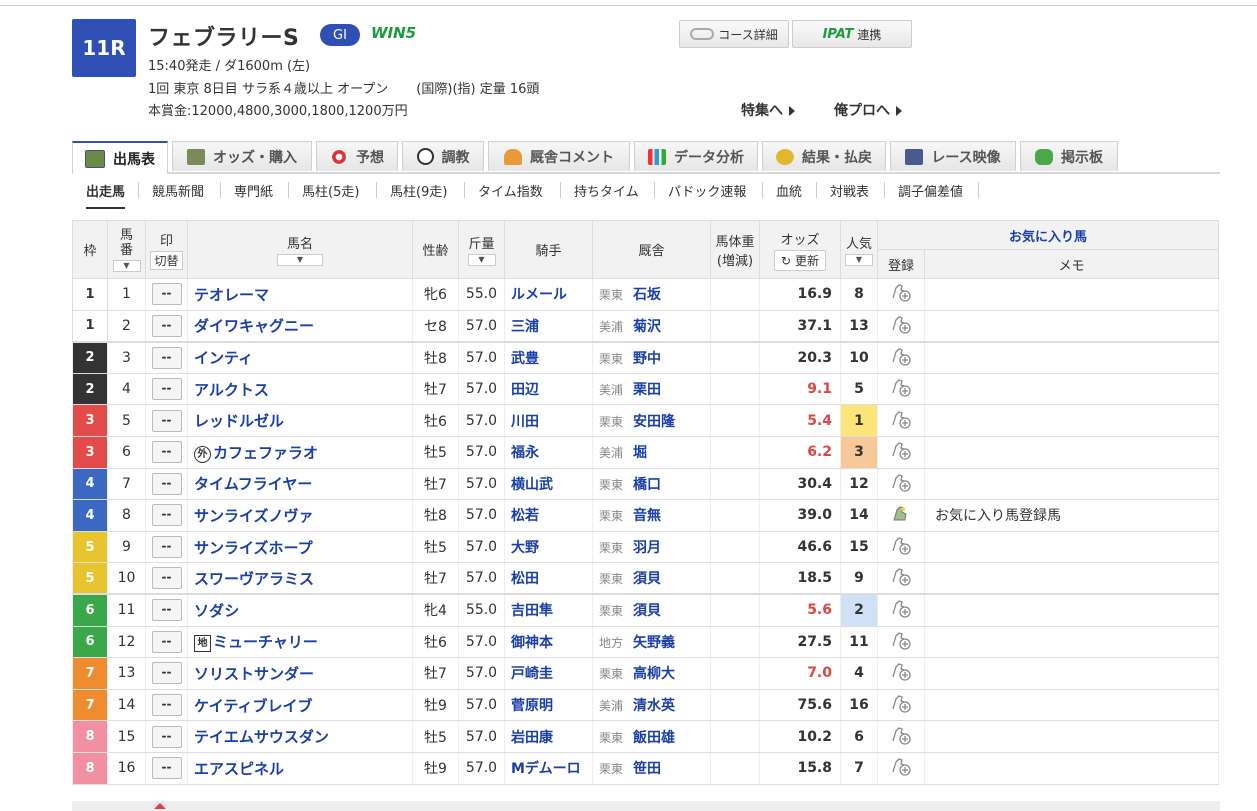 This screenshot has width=1257, height=811. I want to click on jockey-link: 岩田康, so click(532, 738).